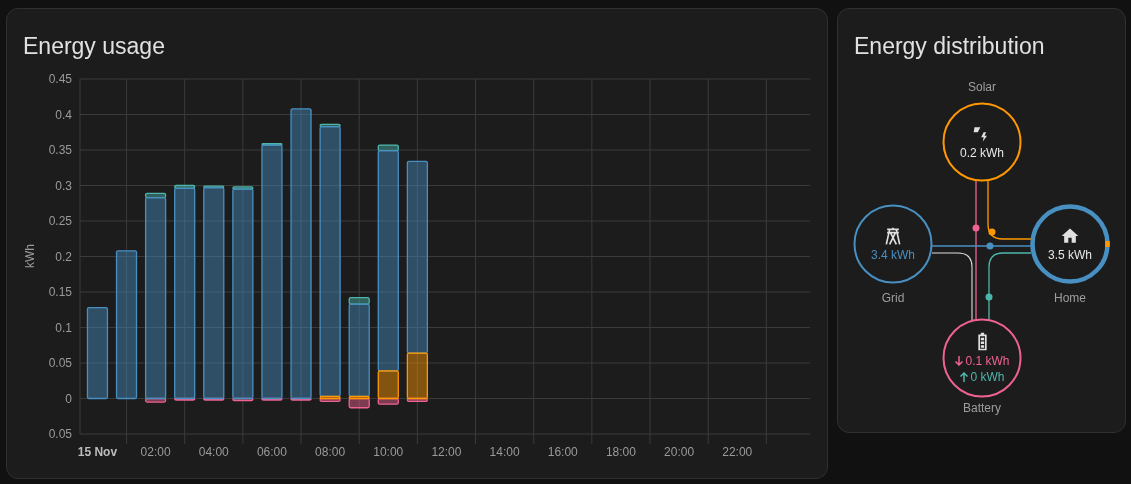 Image resolution: width=1131 pixels, height=484 pixels. I want to click on axis-label: 02:00, so click(155, 452).